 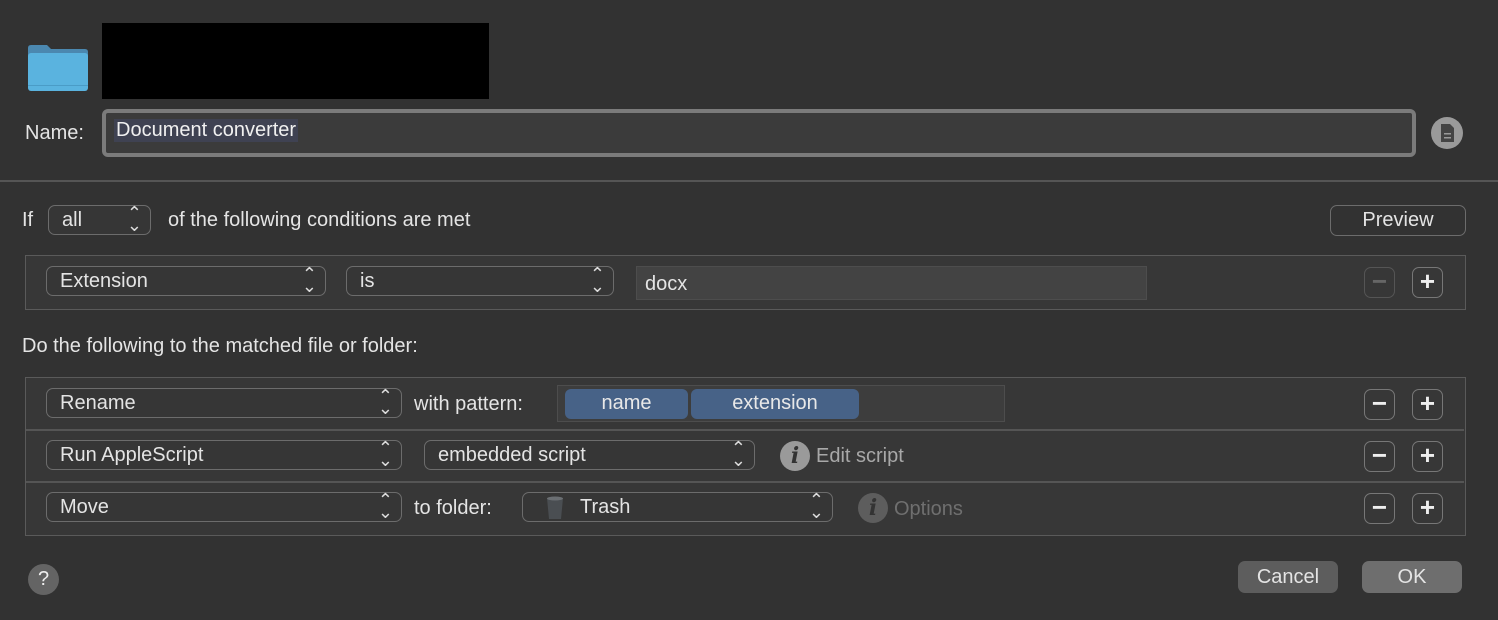 What do you see at coordinates (206, 130) in the screenshot?
I see `name-value: Document converter` at bounding box center [206, 130].